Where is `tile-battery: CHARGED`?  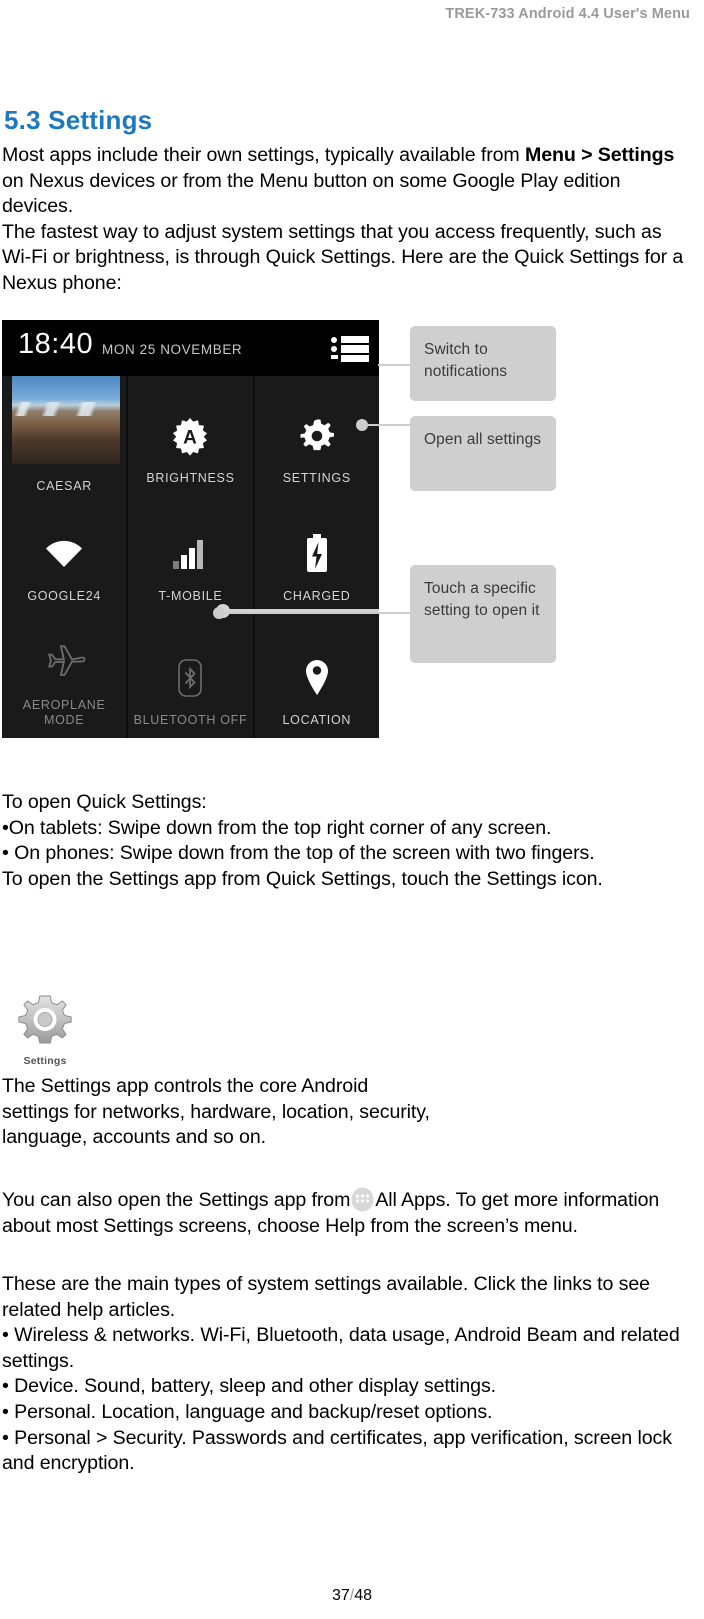
tile-battery: CHARGED is located at coordinates (315, 555).